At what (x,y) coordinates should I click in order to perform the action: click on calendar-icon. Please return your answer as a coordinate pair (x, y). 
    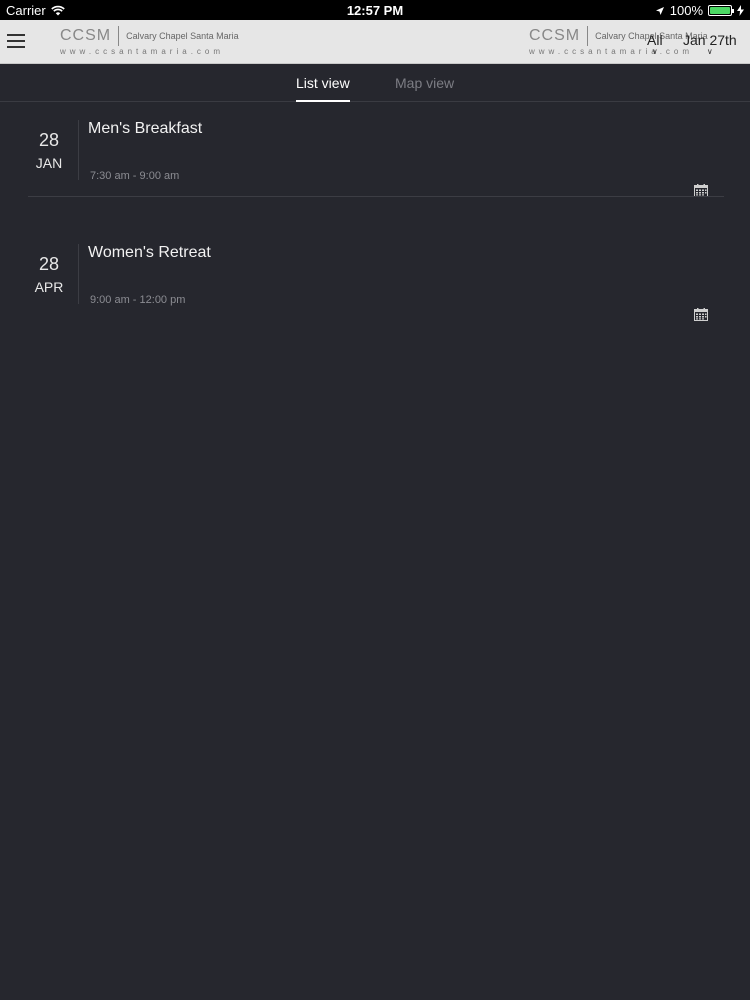
    Looking at the image, I should click on (701, 314).